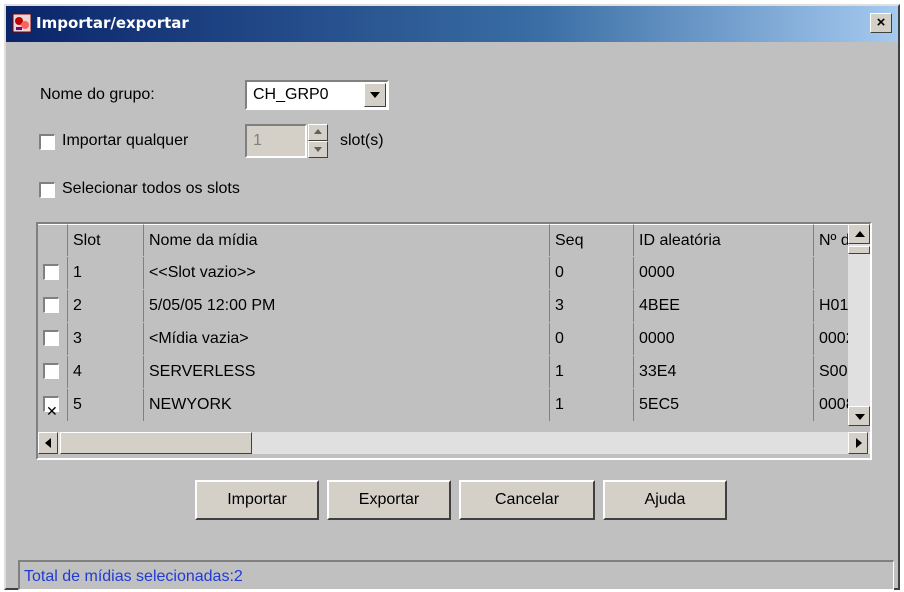  I want to click on slot-cell: 1, so click(106, 273).